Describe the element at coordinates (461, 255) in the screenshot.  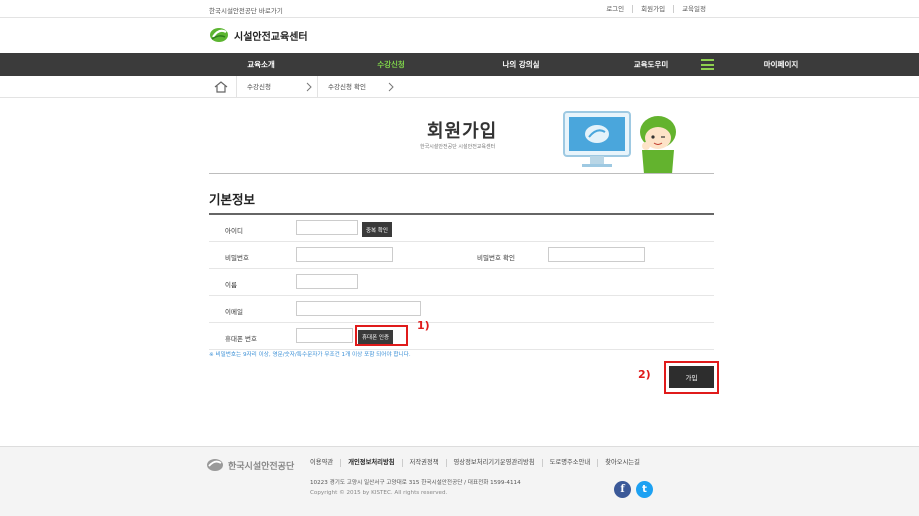
I see `form-row-password: 비밀번호 비밀번호 확인` at that location.